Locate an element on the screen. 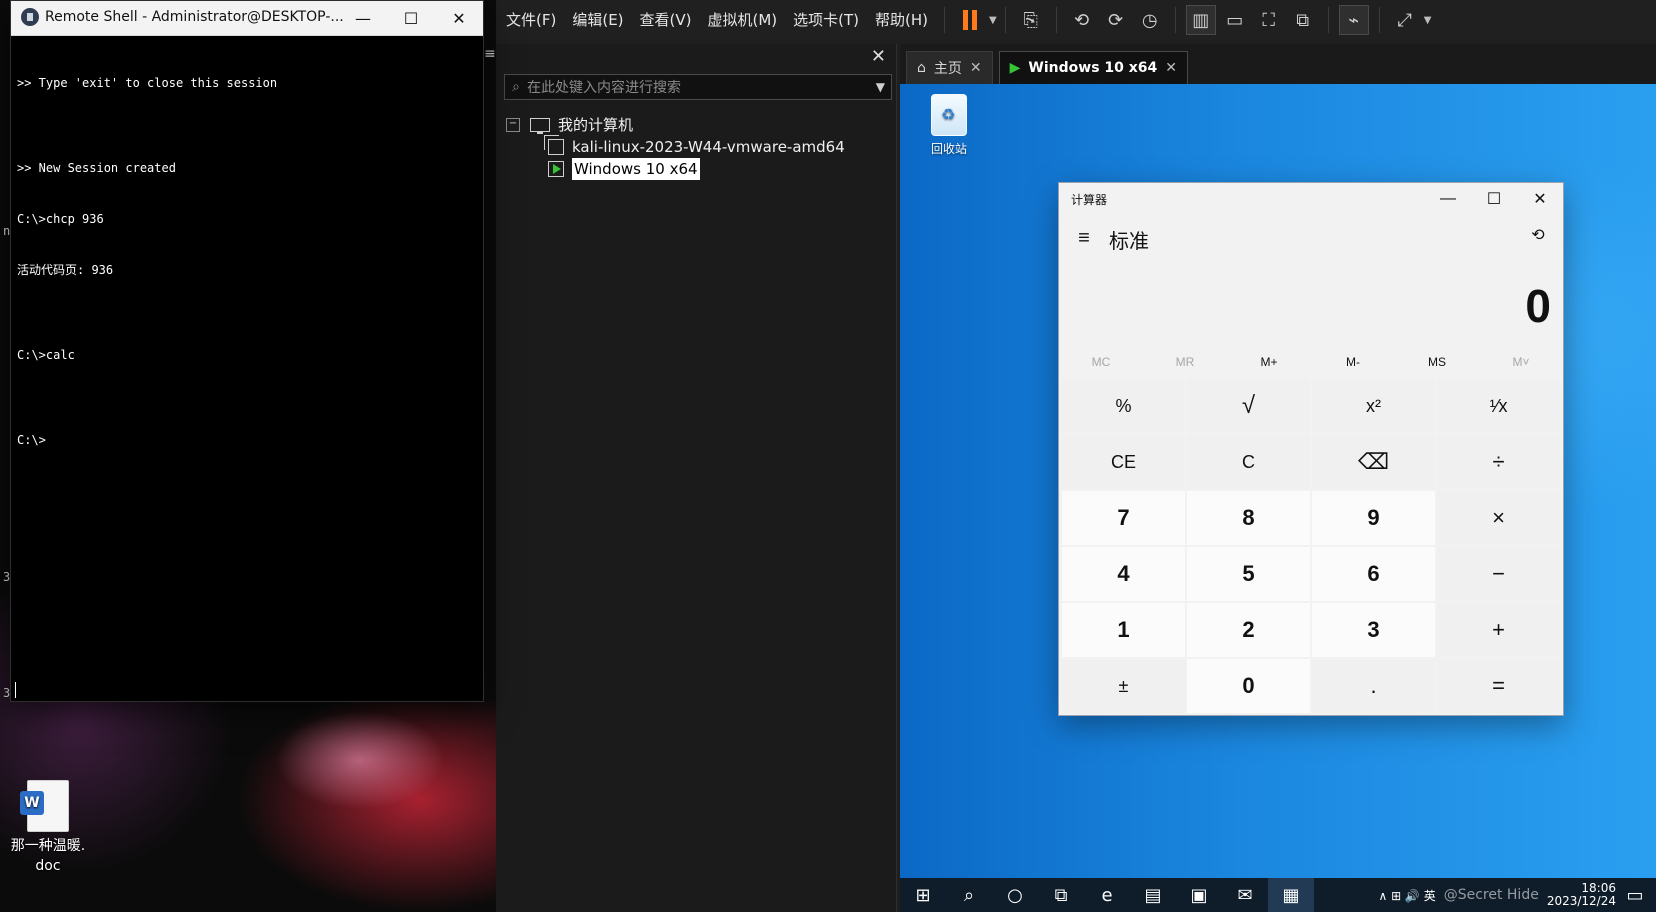 The height and width of the screenshot is (912, 1656). computer-icon is located at coordinates (540, 126).